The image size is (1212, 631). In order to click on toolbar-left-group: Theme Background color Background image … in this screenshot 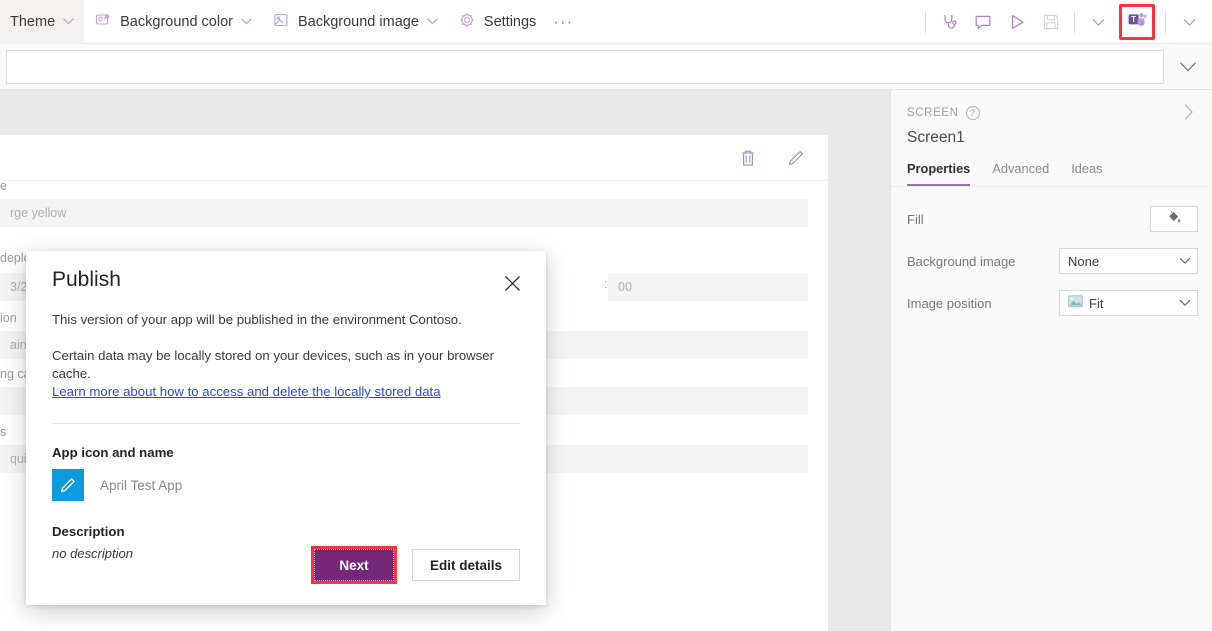, I will do `click(290, 22)`.